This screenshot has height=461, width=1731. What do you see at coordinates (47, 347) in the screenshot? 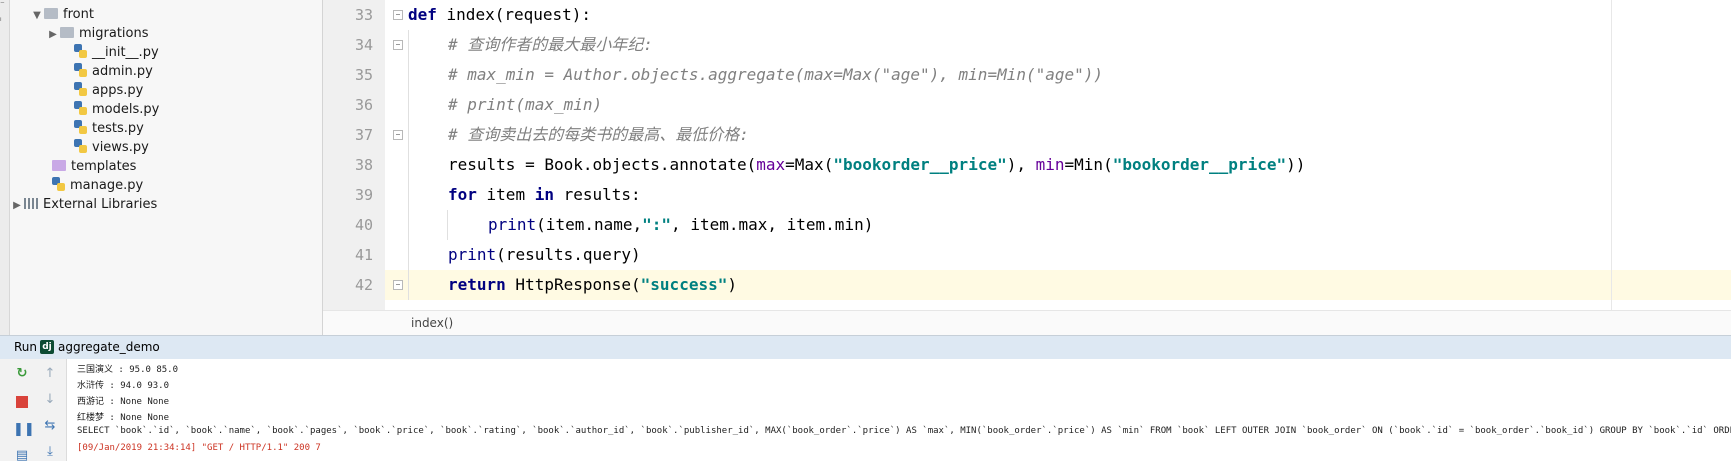
I see `django-icon: dj` at bounding box center [47, 347].